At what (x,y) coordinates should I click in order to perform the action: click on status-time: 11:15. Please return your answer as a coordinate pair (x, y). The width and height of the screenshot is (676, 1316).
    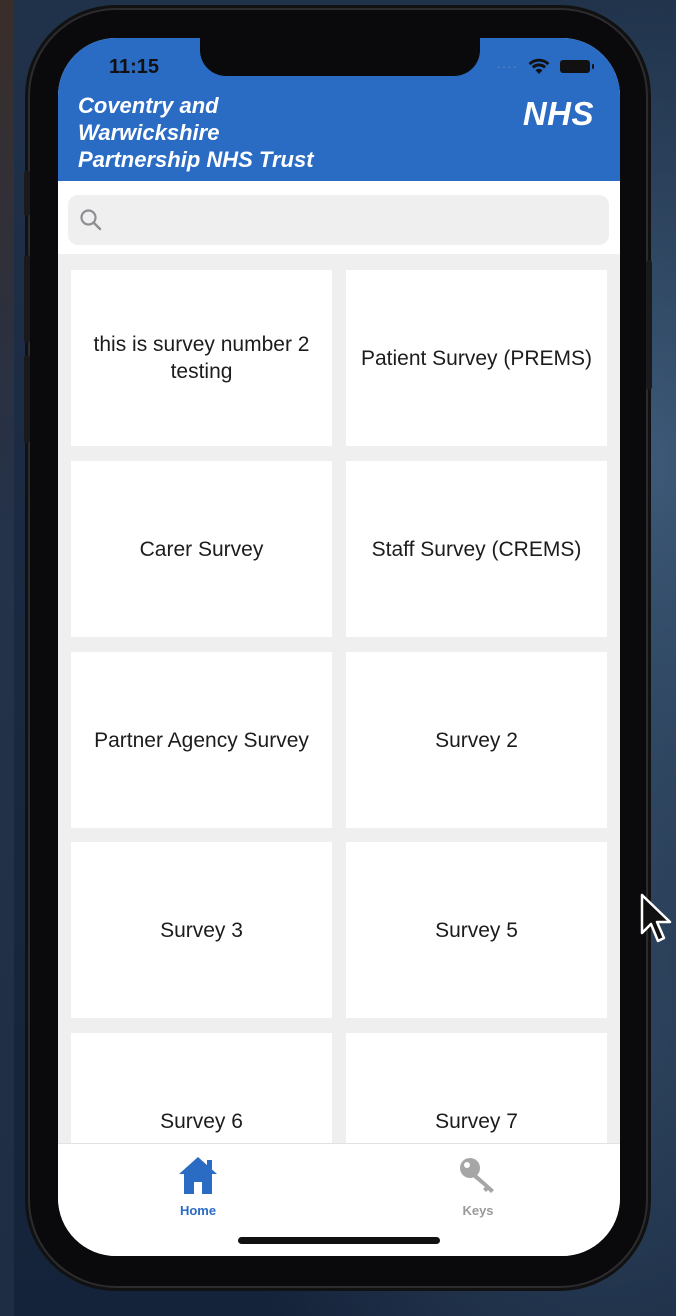
    Looking at the image, I should click on (134, 67).